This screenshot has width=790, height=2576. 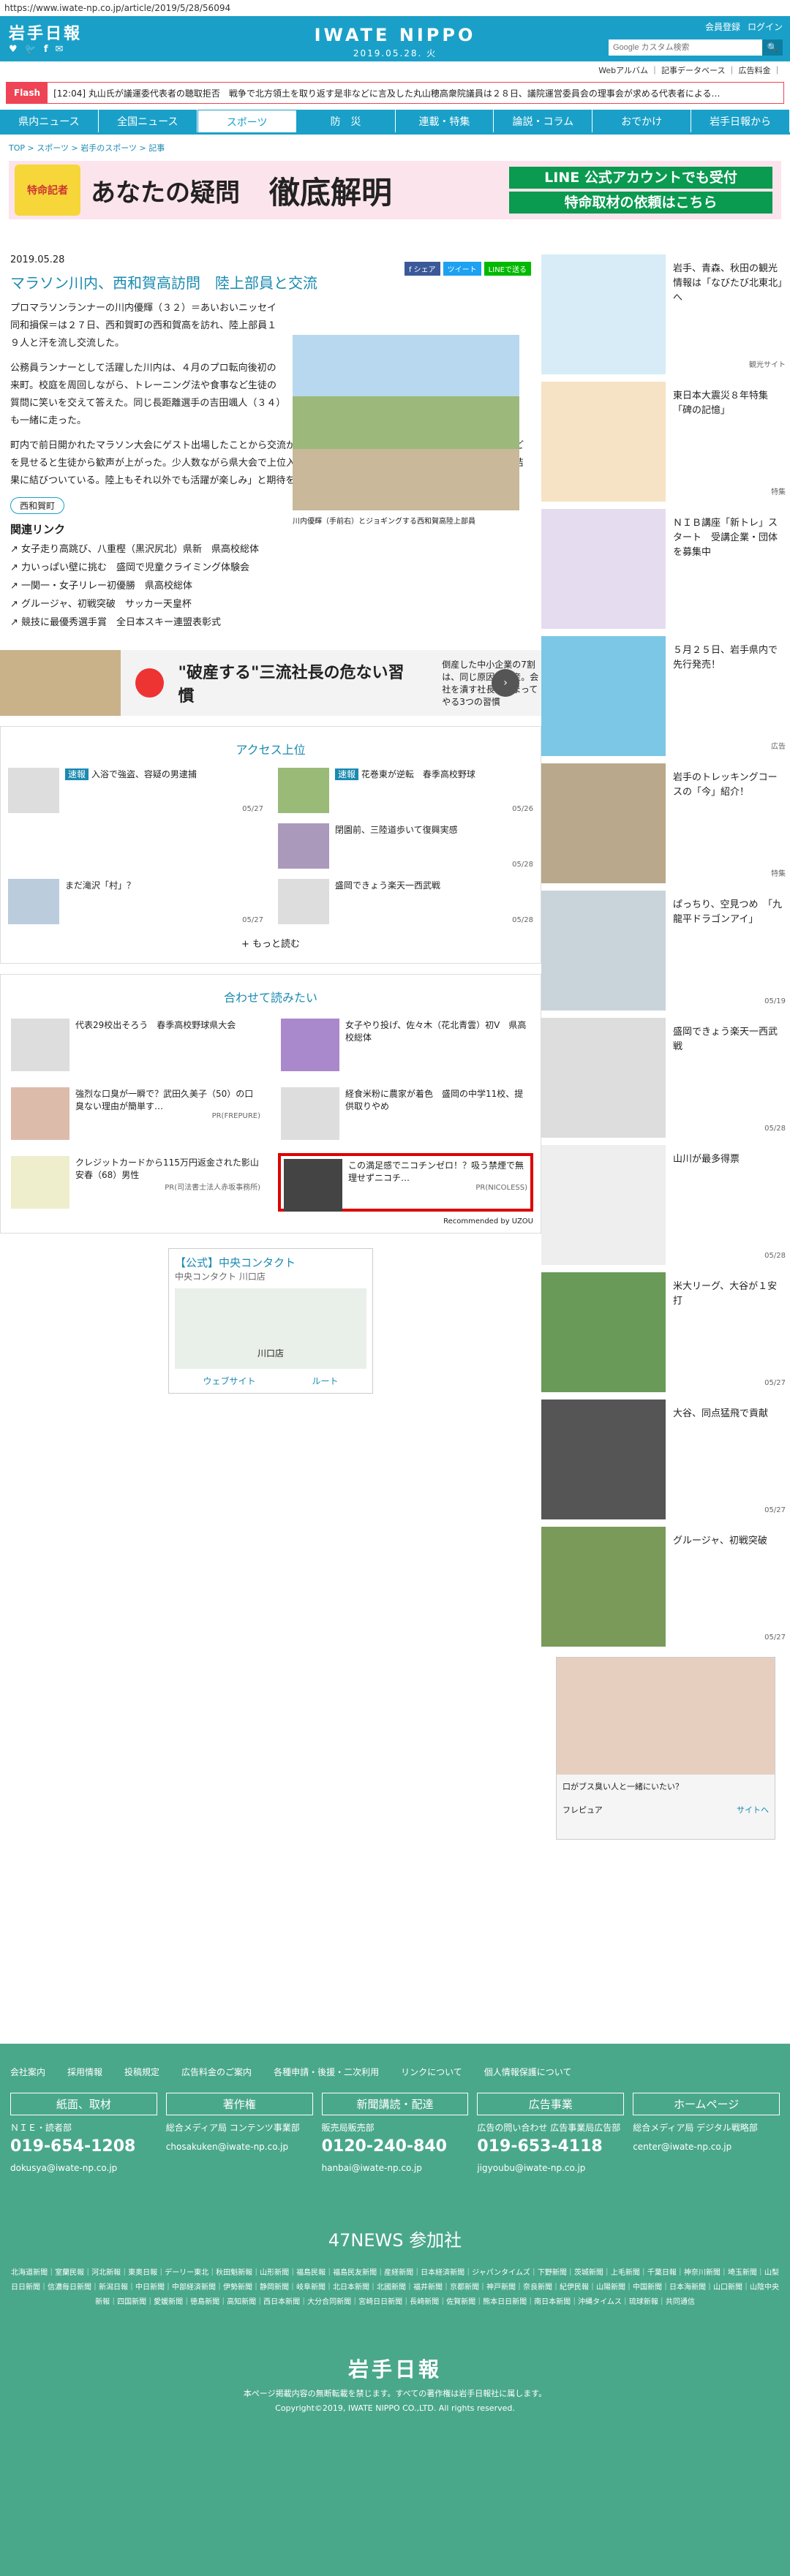 I want to click on phone-number: 019-654-1208, so click(x=83, y=2146).